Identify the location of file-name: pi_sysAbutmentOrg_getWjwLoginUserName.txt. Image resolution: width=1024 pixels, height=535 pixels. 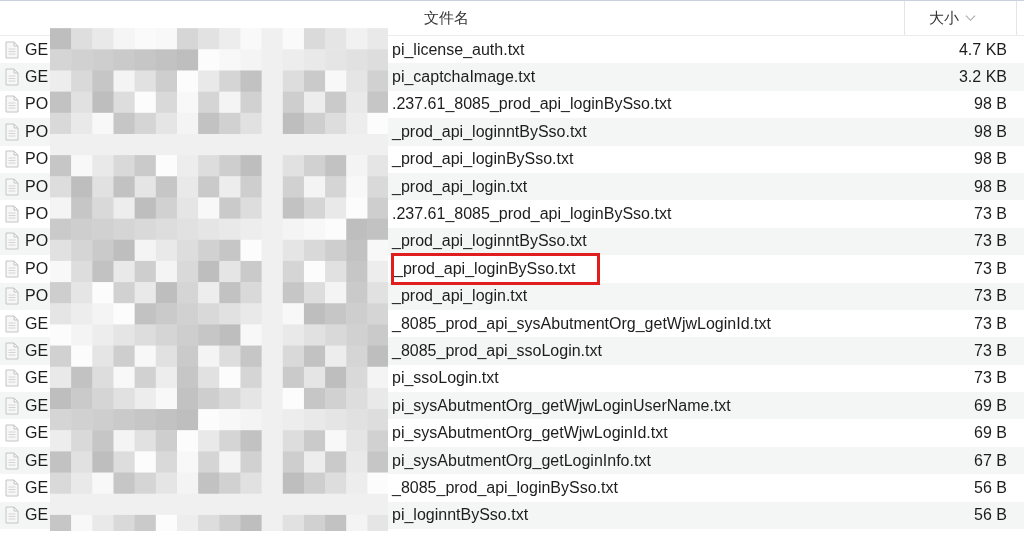
(561, 405).